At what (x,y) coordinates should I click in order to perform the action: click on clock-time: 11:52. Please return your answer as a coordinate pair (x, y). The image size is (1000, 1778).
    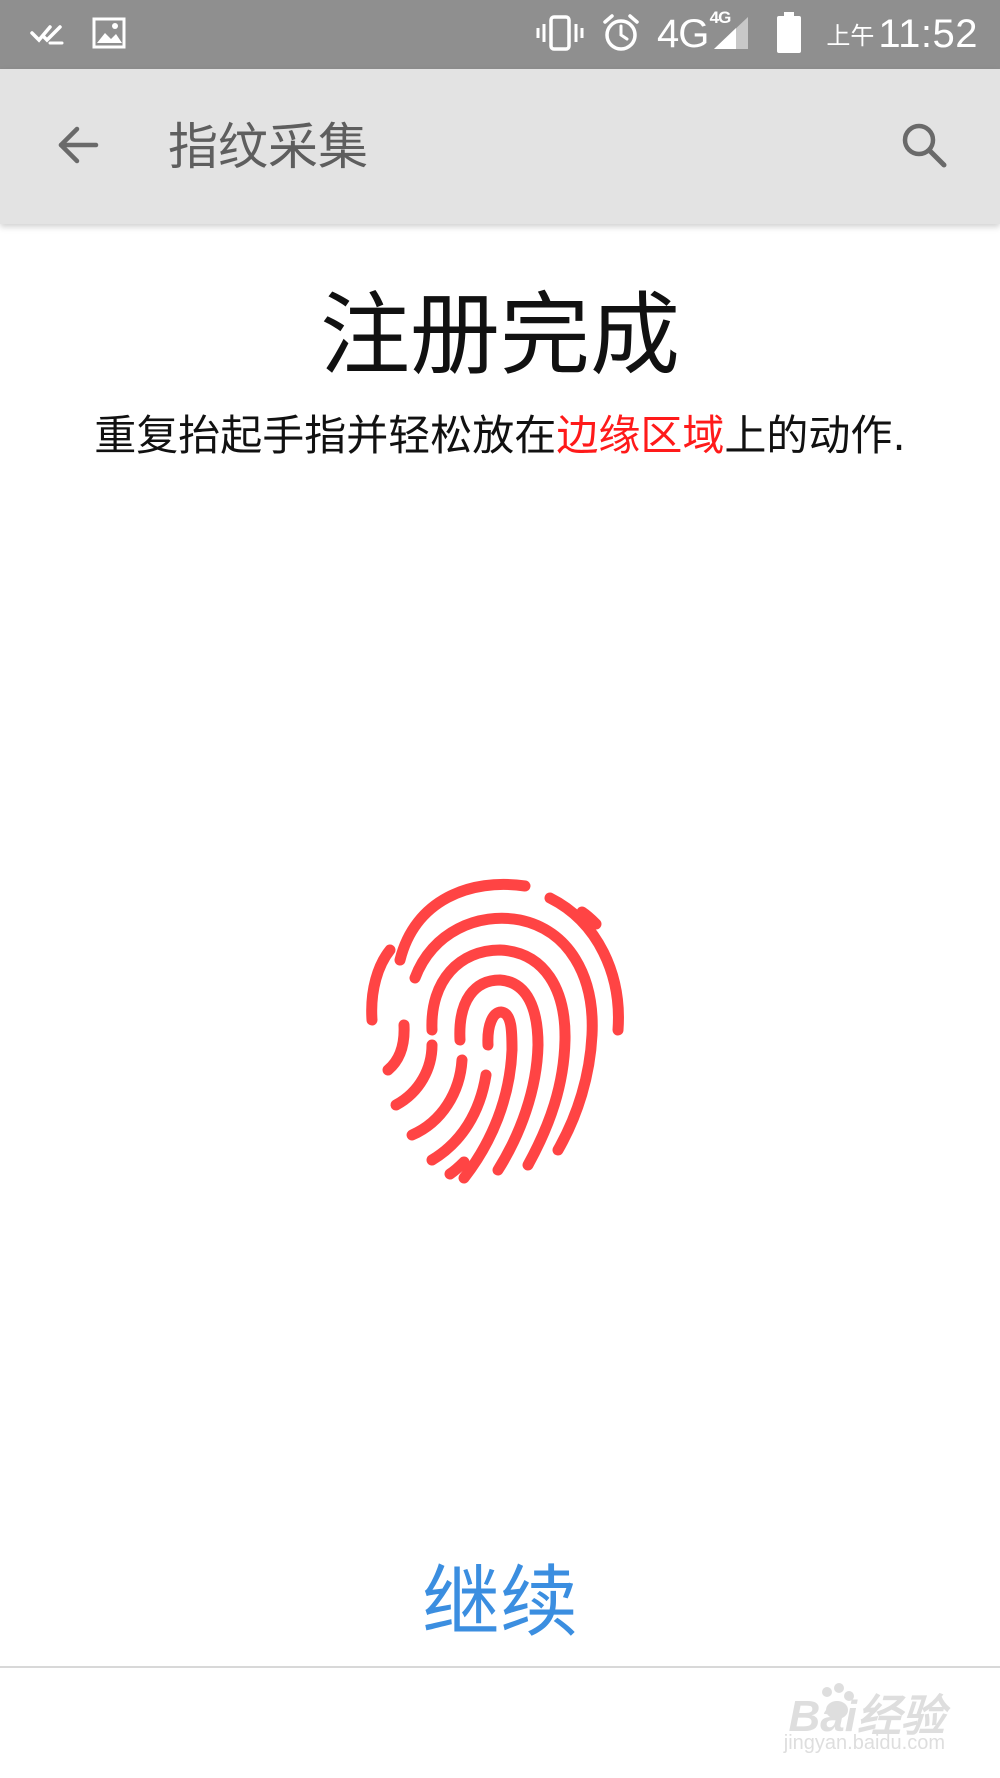
    Looking at the image, I should click on (928, 34).